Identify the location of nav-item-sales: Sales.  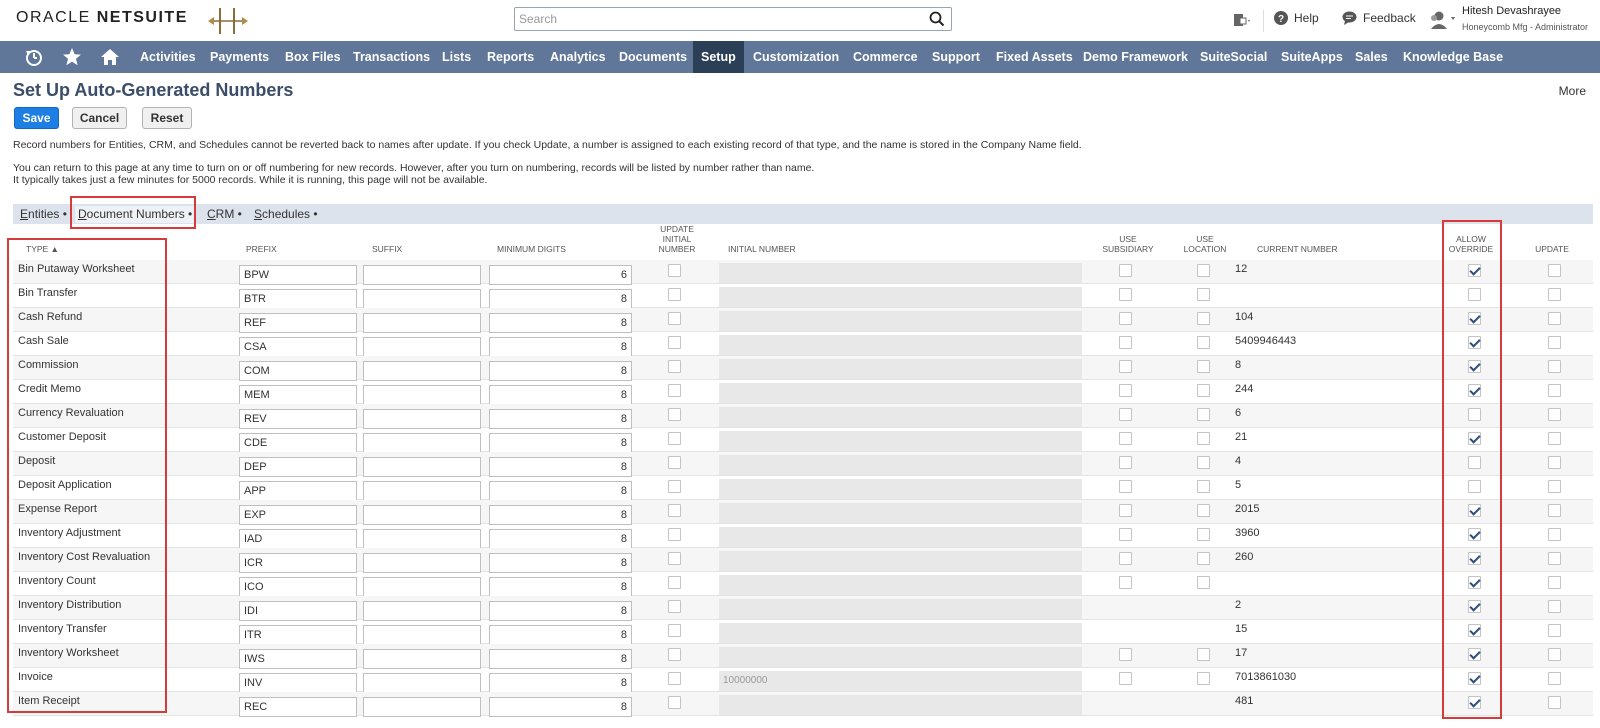
(1371, 57).